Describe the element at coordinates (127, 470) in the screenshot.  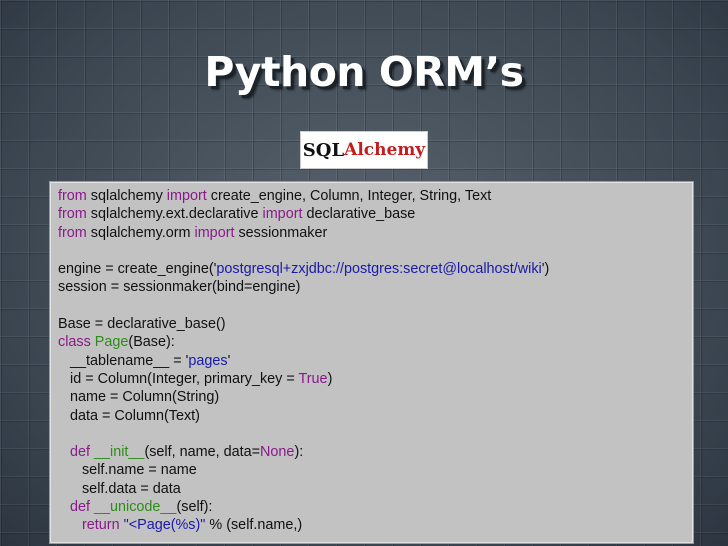
I see `code-token: self.name = name` at that location.